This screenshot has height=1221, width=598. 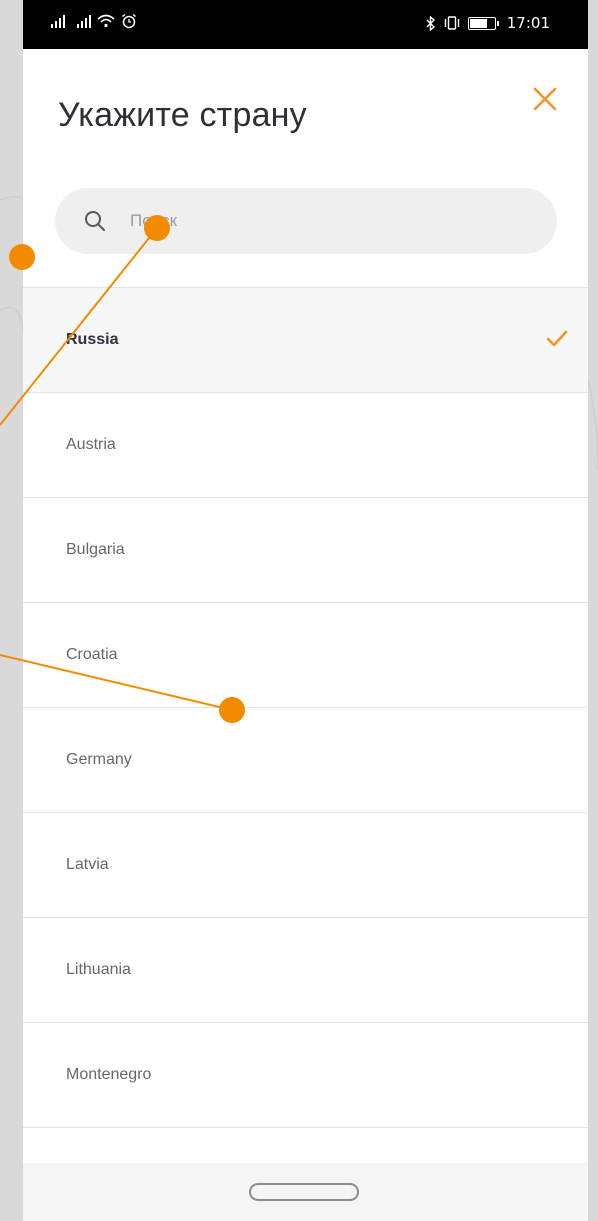 I want to click on country-label: Germany, so click(x=99, y=759).